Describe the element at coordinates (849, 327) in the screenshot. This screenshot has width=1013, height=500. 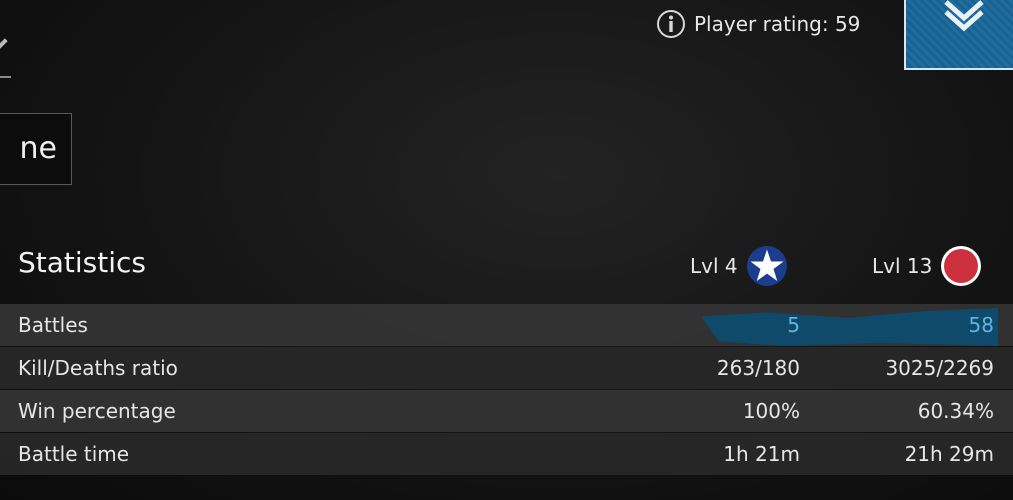
I see `highlight-marker` at that location.